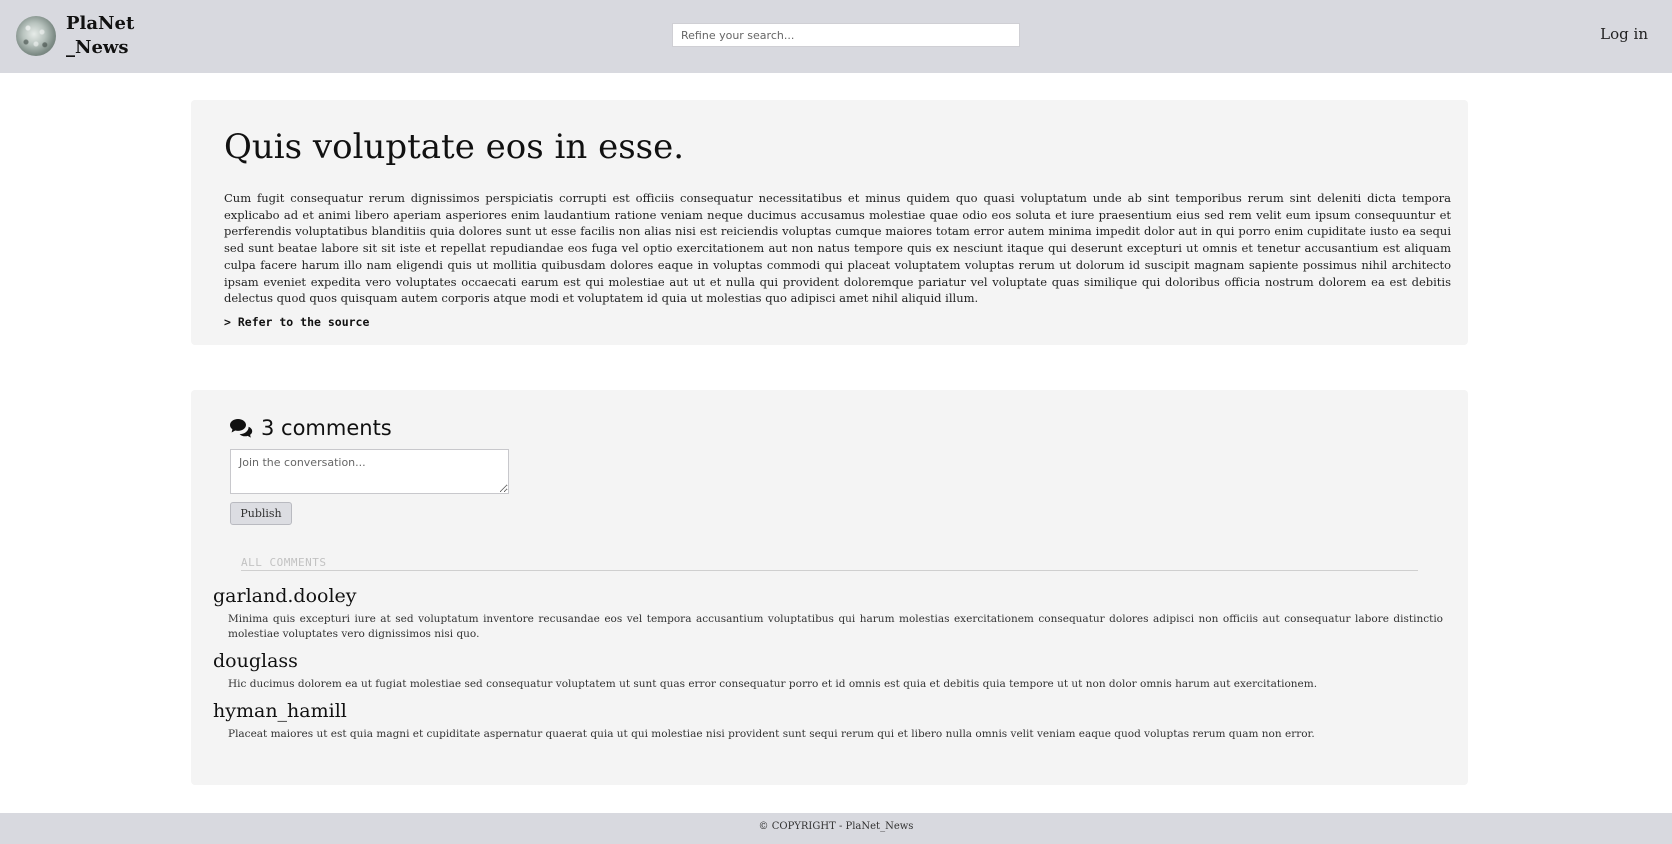  Describe the element at coordinates (36, 36) in the screenshot. I see `planet-logo-icon` at that location.